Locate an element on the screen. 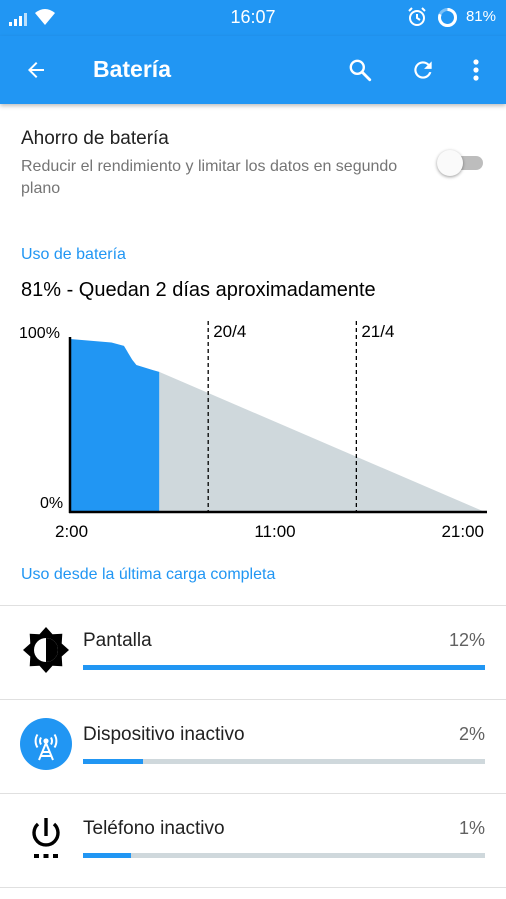 Image resolution: width=506 pixels, height=899 pixels. usage-item-percent: 2% is located at coordinates (471, 734).